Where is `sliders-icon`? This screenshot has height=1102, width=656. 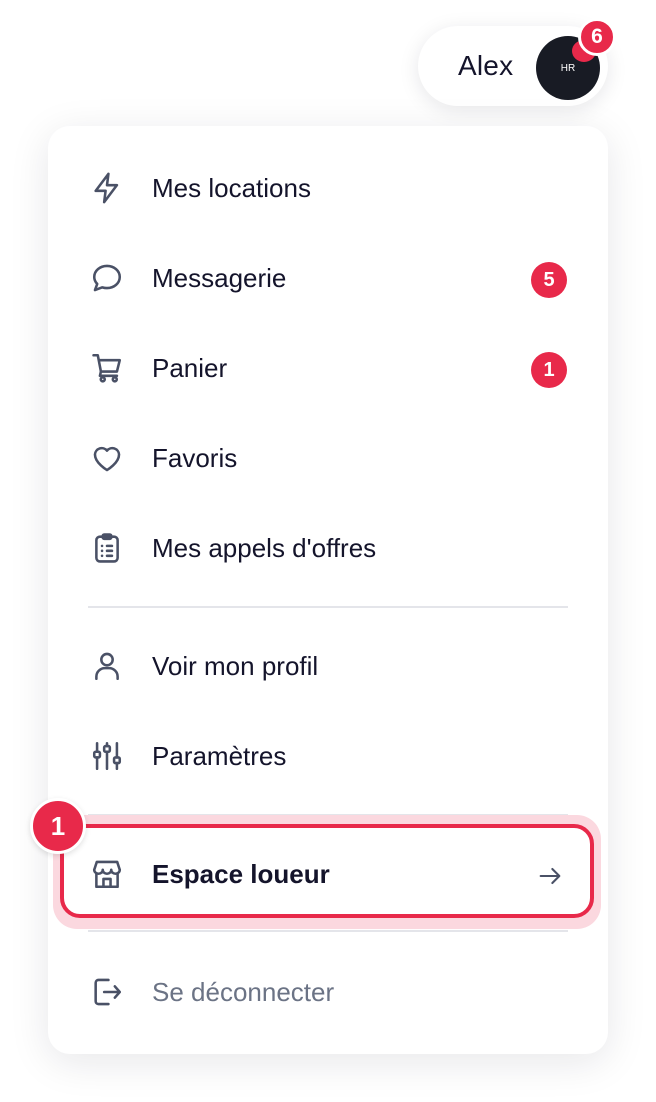
sliders-icon is located at coordinates (107, 756).